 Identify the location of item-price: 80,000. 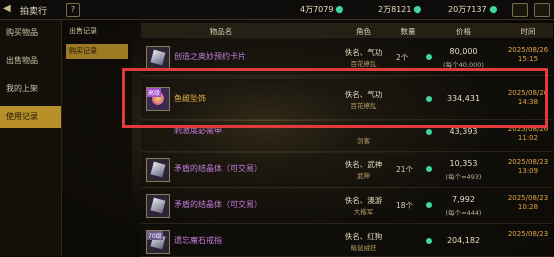
(463, 51).